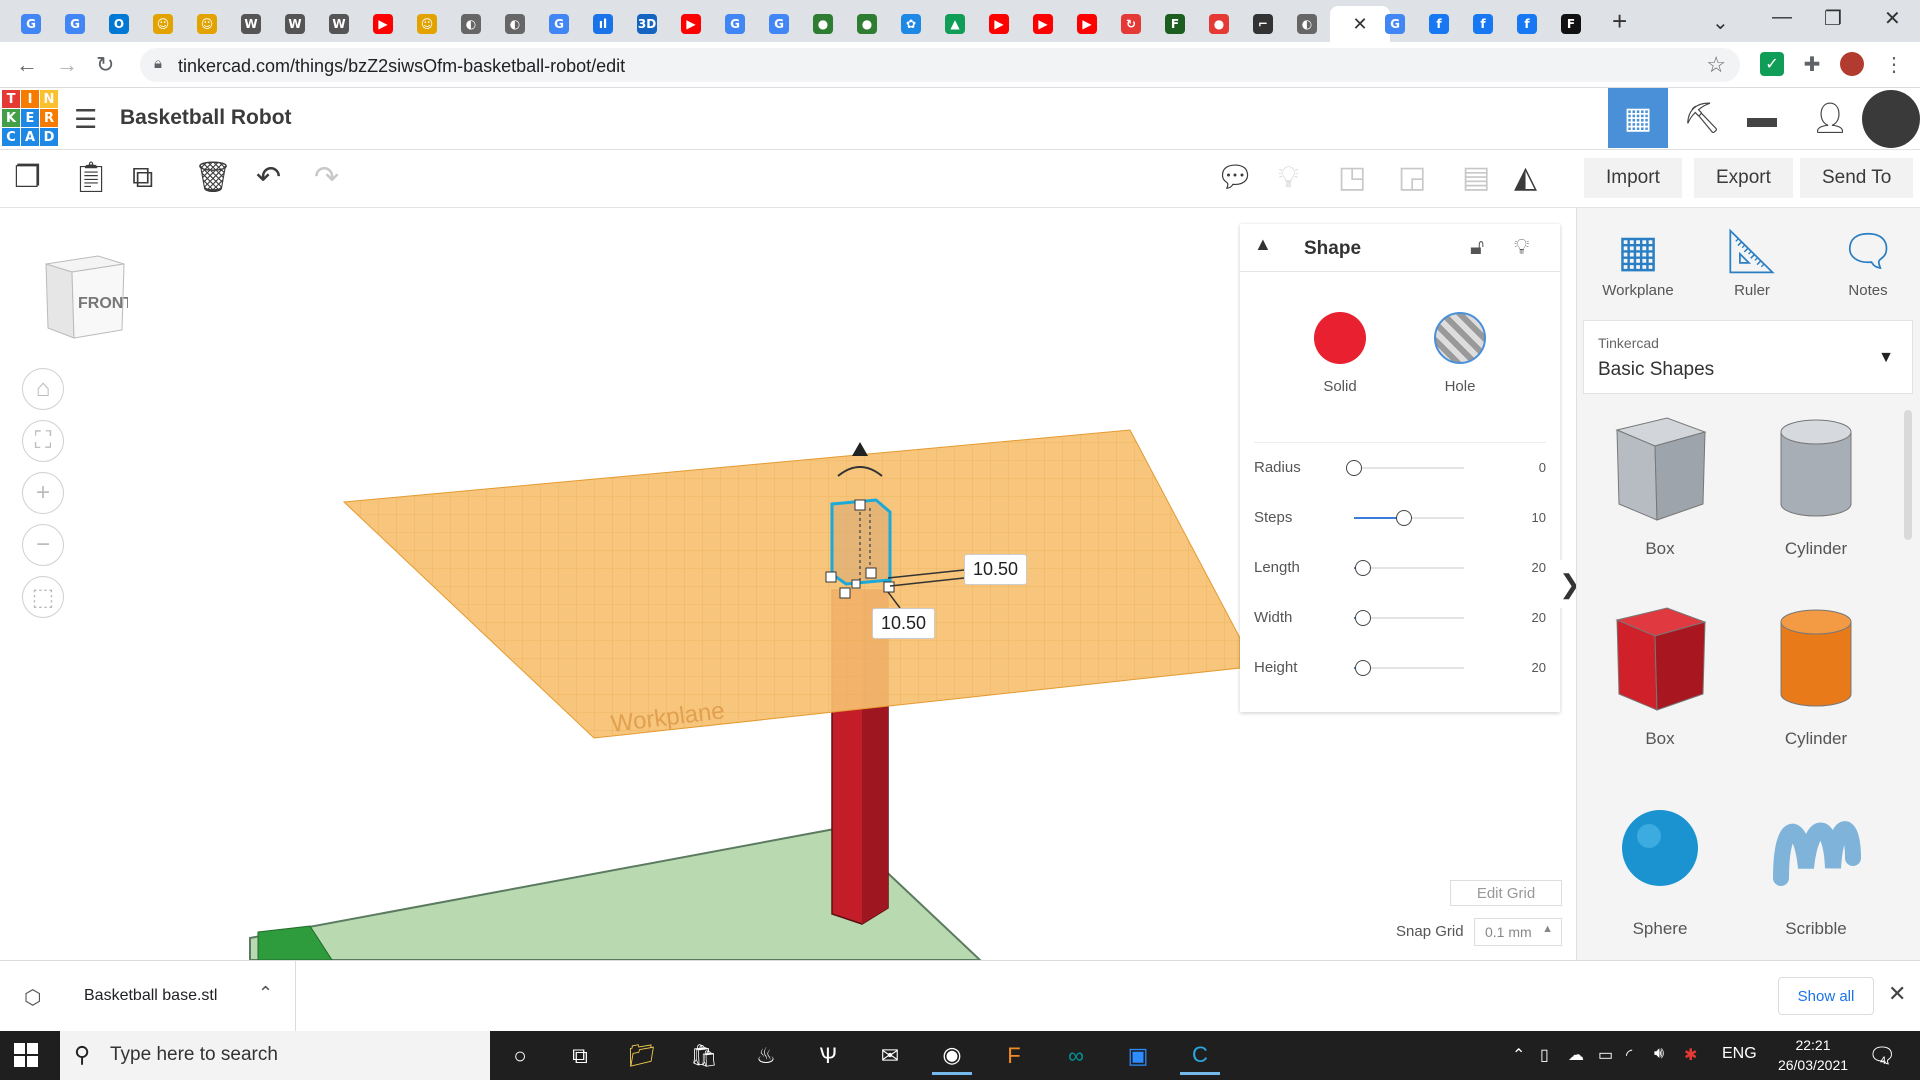 This screenshot has height=1080, width=1920. Describe the element at coordinates (1352, 178) in the screenshot. I see `group-icon: ◳` at that location.